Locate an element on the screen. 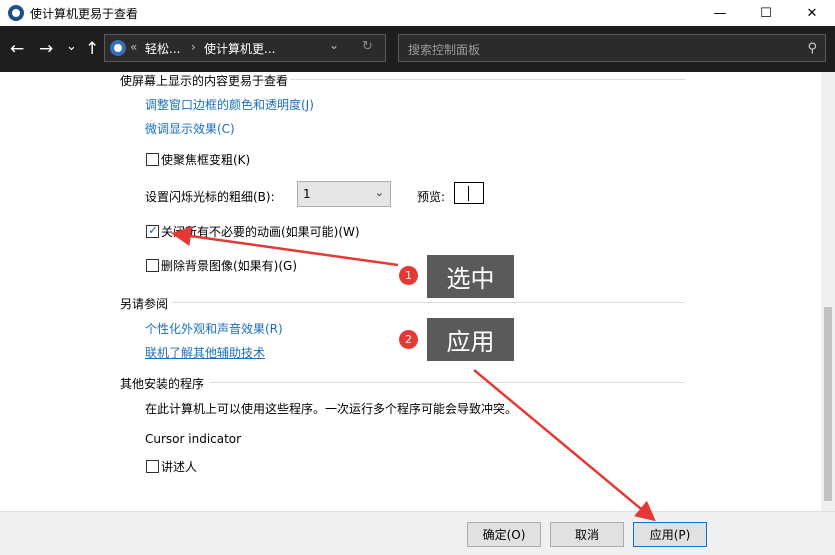 The height and width of the screenshot is (555, 835). step-2-badge: 2 is located at coordinates (408, 339).